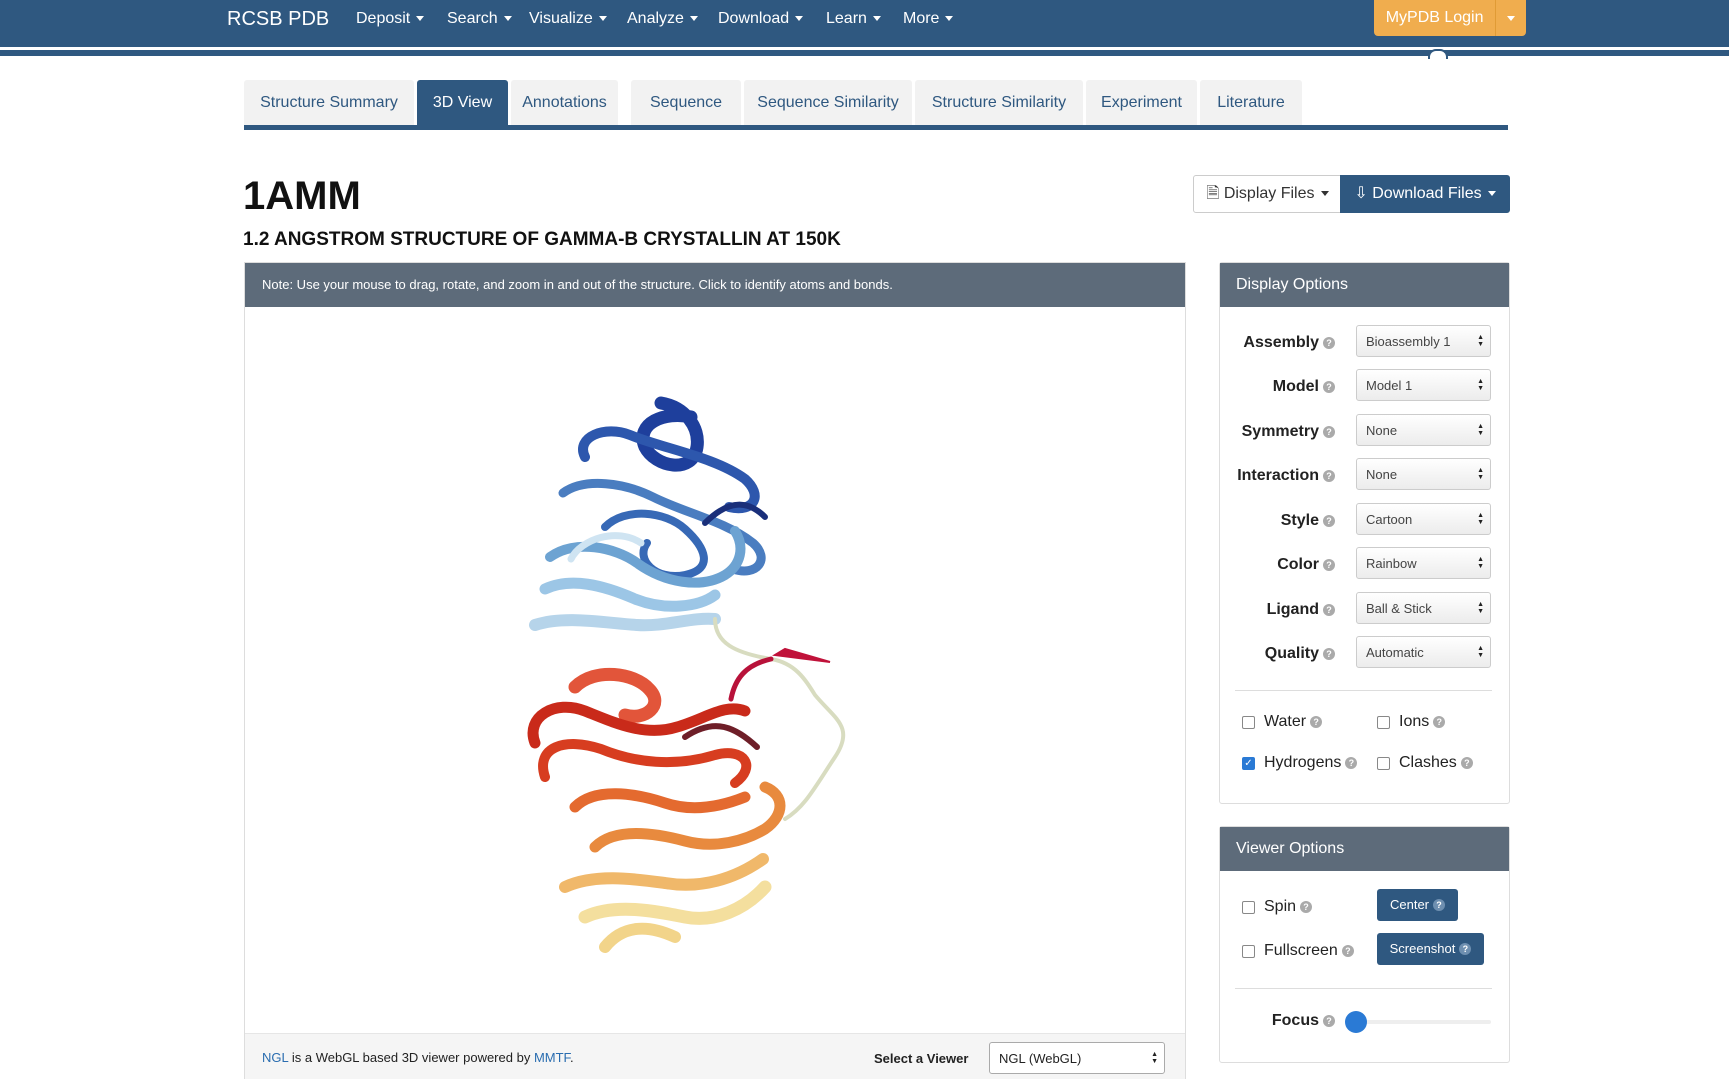 The height and width of the screenshot is (1079, 1729). Describe the element at coordinates (1389, 519) in the screenshot. I see `style-value: Cartoon` at that location.